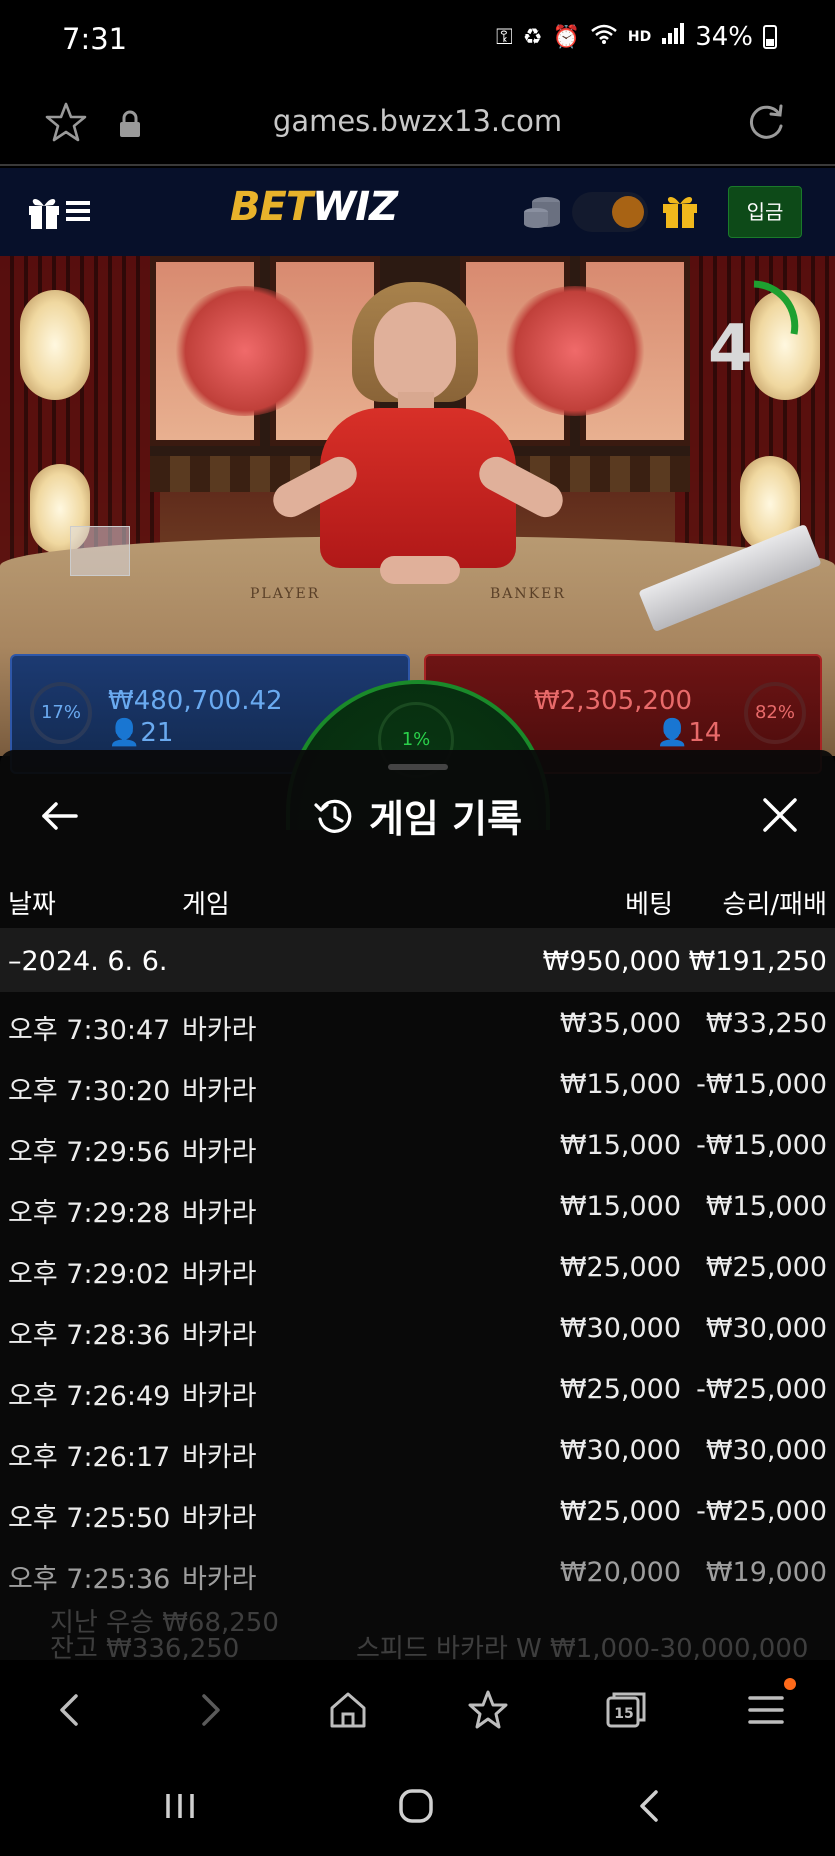 The height and width of the screenshot is (1856, 835). Describe the element at coordinates (673, 37) in the screenshot. I see `signal-icon` at that location.